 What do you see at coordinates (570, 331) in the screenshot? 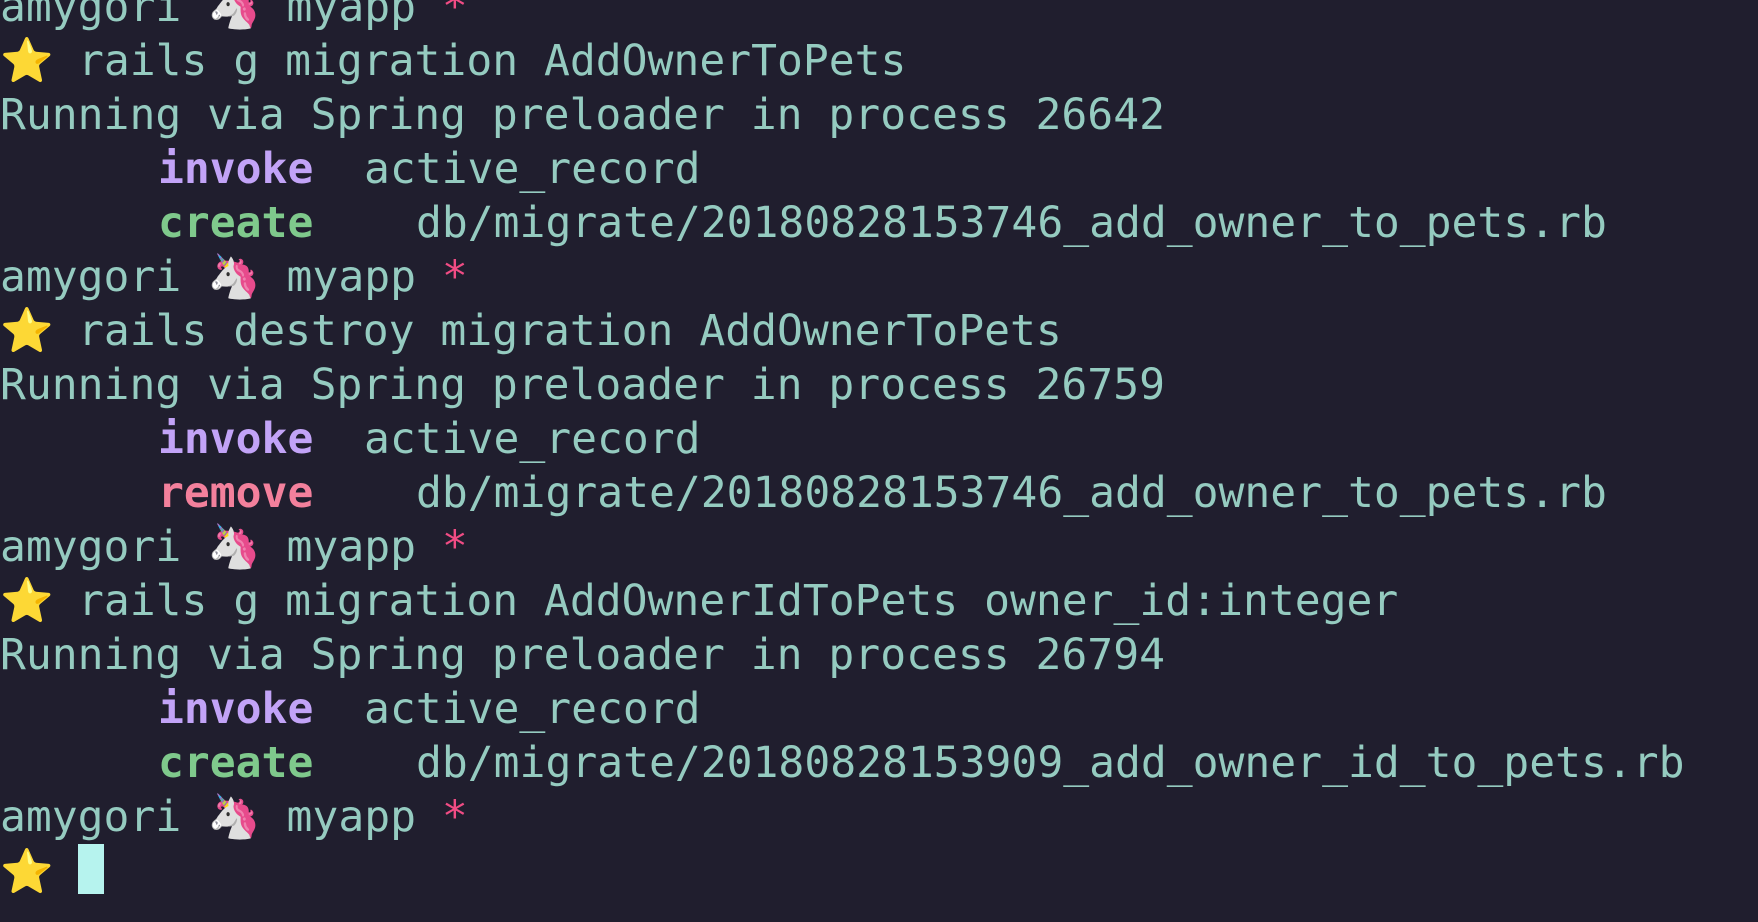
I see `command-text: rails destroy migration AddOwnerToPets` at bounding box center [570, 331].